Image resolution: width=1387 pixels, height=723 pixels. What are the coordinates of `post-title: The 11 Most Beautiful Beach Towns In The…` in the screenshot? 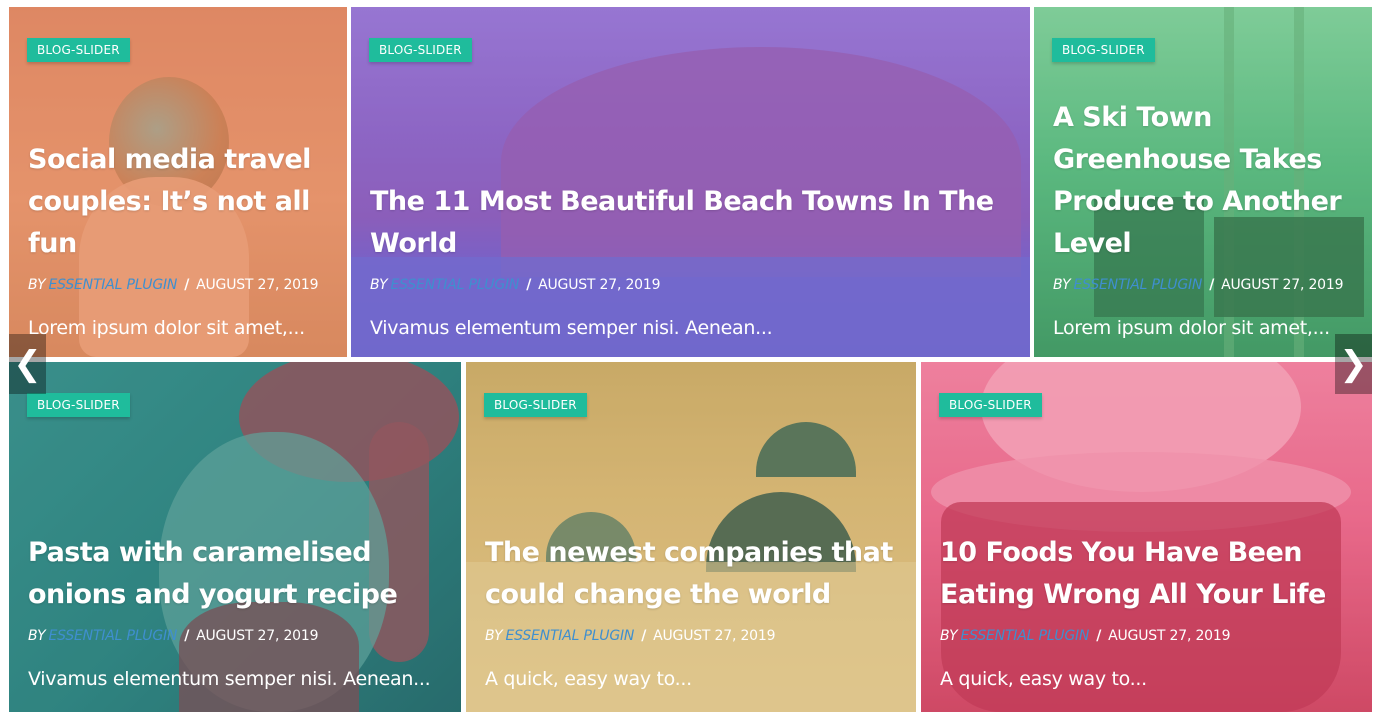 It's located at (692, 223).